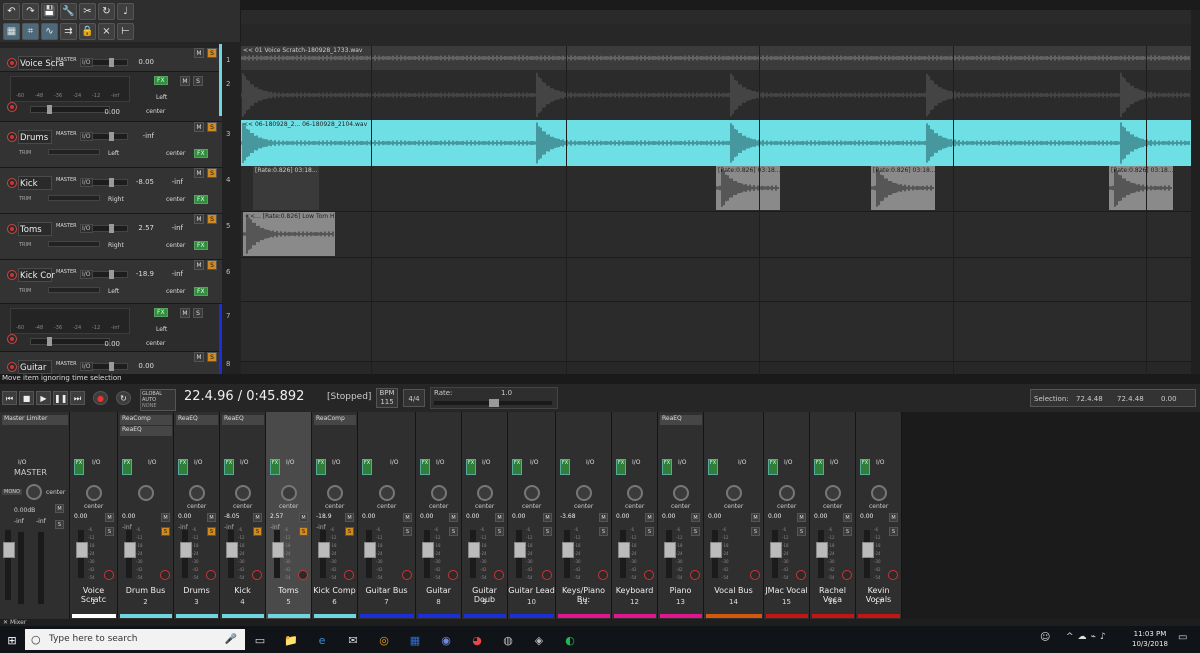  Describe the element at coordinates (494, 398) in the screenshot. I see `rate-box: Rate: 1.0` at that location.